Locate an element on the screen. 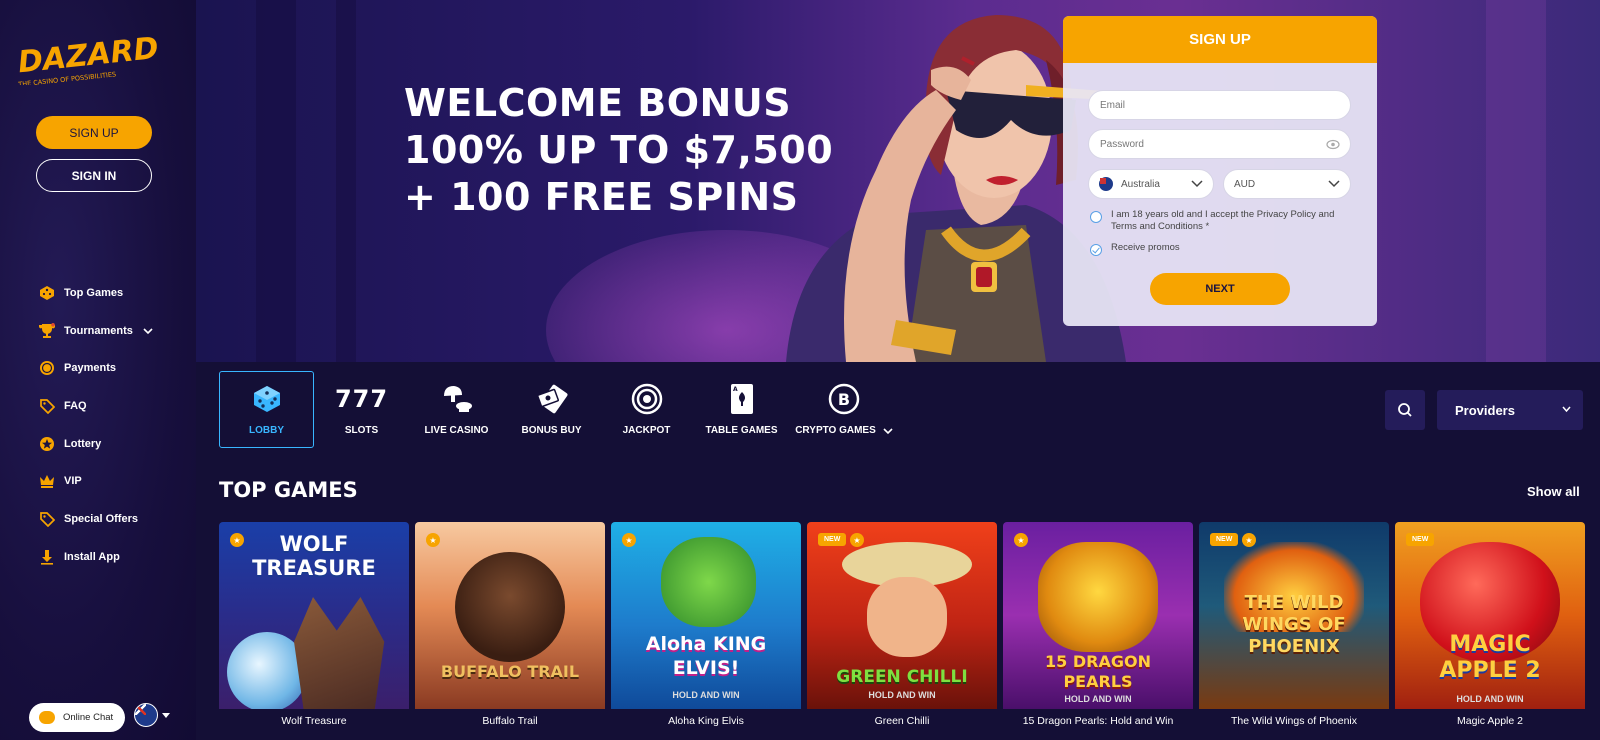 This screenshot has height=740, width=1600. sidebar-item-vip: VIP is located at coordinates (95, 481).